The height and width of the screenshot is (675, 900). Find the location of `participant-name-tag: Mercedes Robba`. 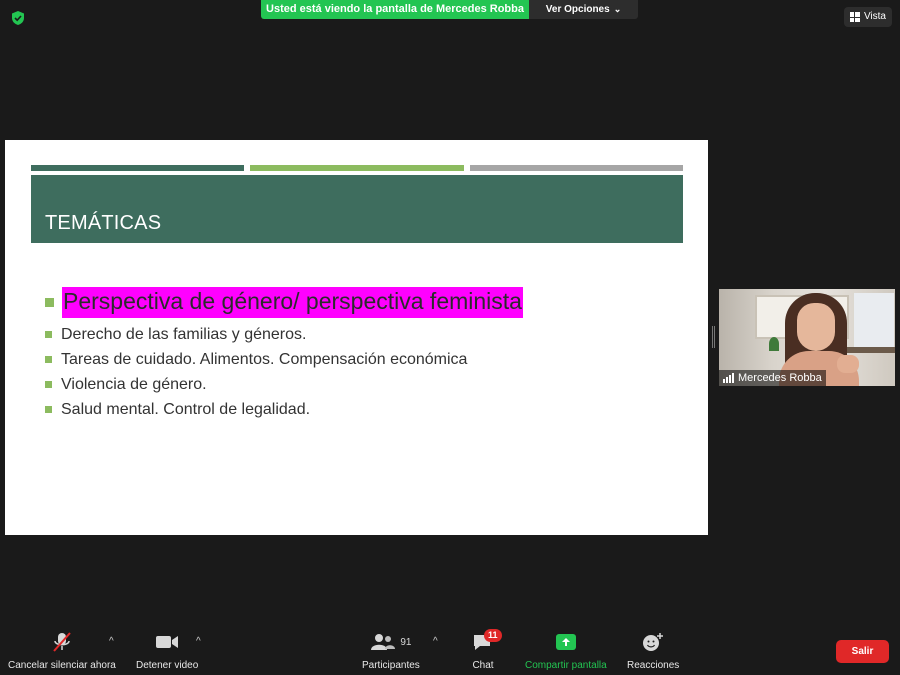

participant-name-tag: Mercedes Robba is located at coordinates (772, 378).